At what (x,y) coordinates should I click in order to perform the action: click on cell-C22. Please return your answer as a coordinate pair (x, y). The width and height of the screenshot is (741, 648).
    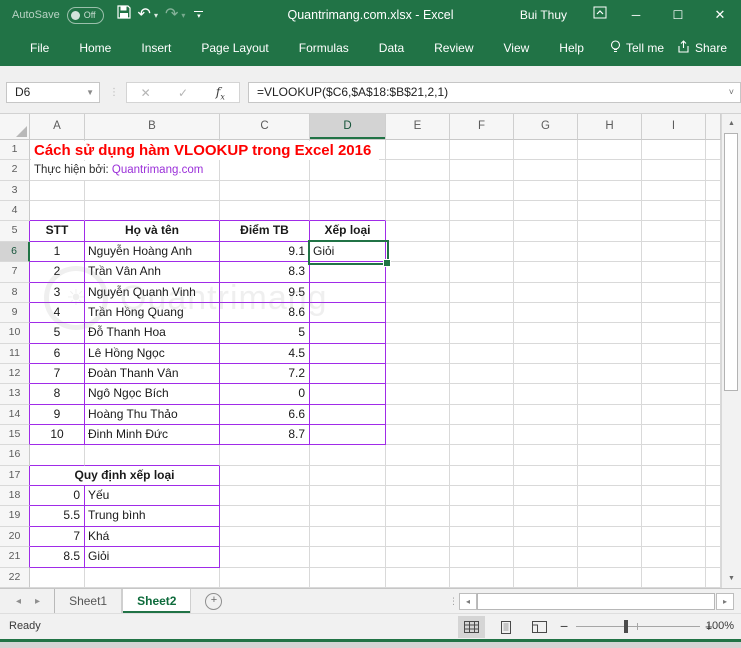
    Looking at the image, I should click on (265, 577).